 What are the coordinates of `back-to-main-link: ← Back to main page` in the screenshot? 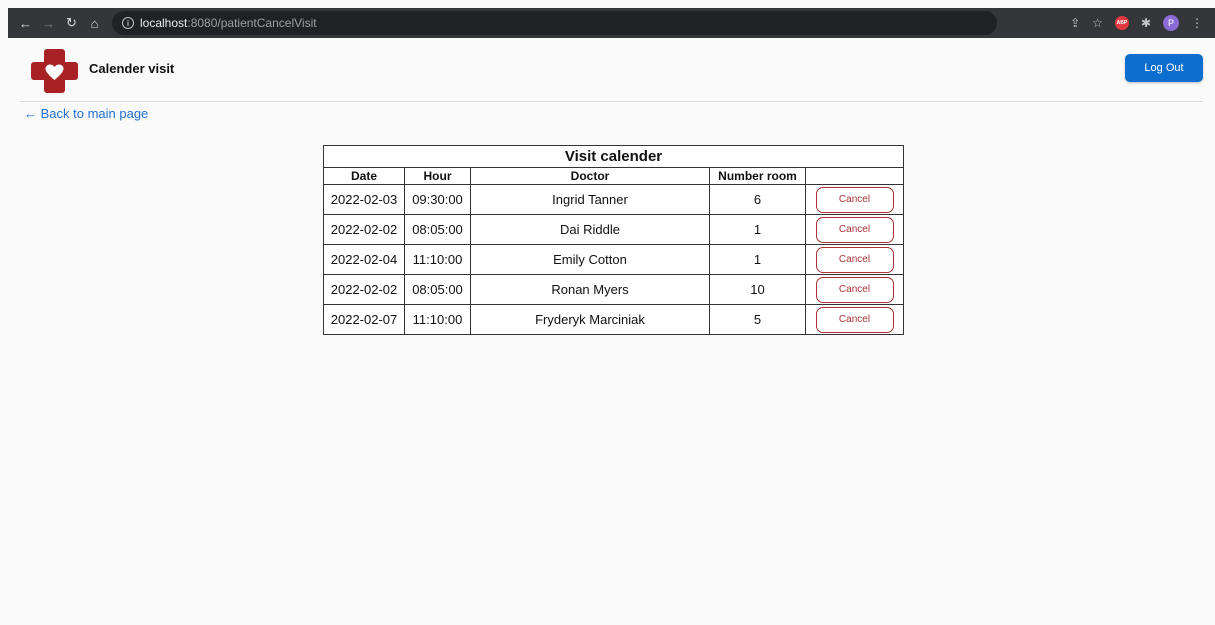 It's located at (86, 113).